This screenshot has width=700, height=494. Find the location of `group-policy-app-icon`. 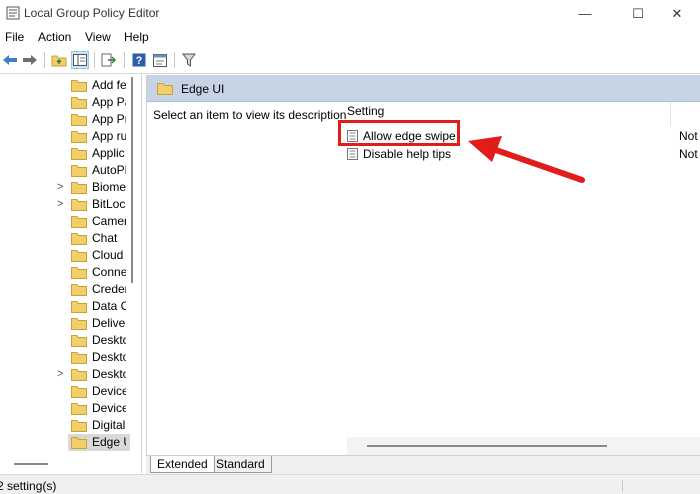

group-policy-app-icon is located at coordinates (13, 13).